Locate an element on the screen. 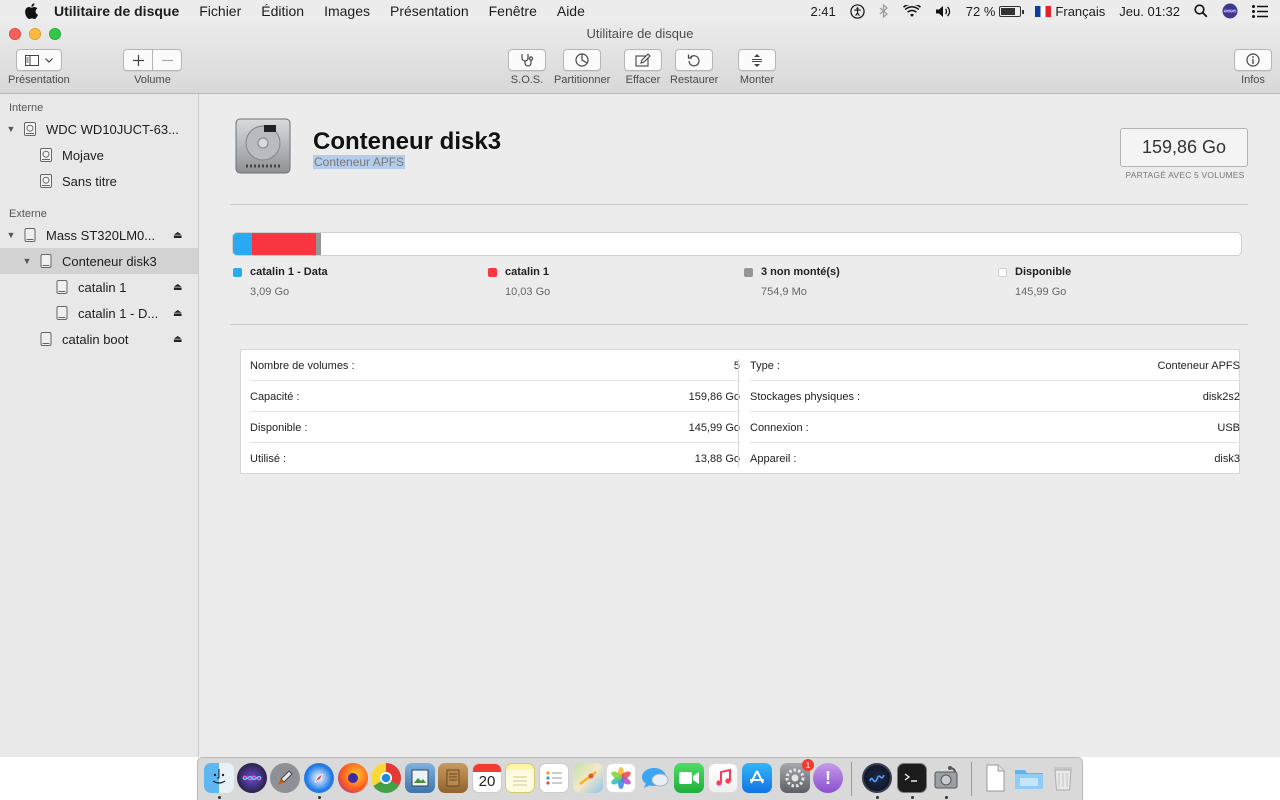  menu-fenetre: Fenêtre is located at coordinates (513, 11).